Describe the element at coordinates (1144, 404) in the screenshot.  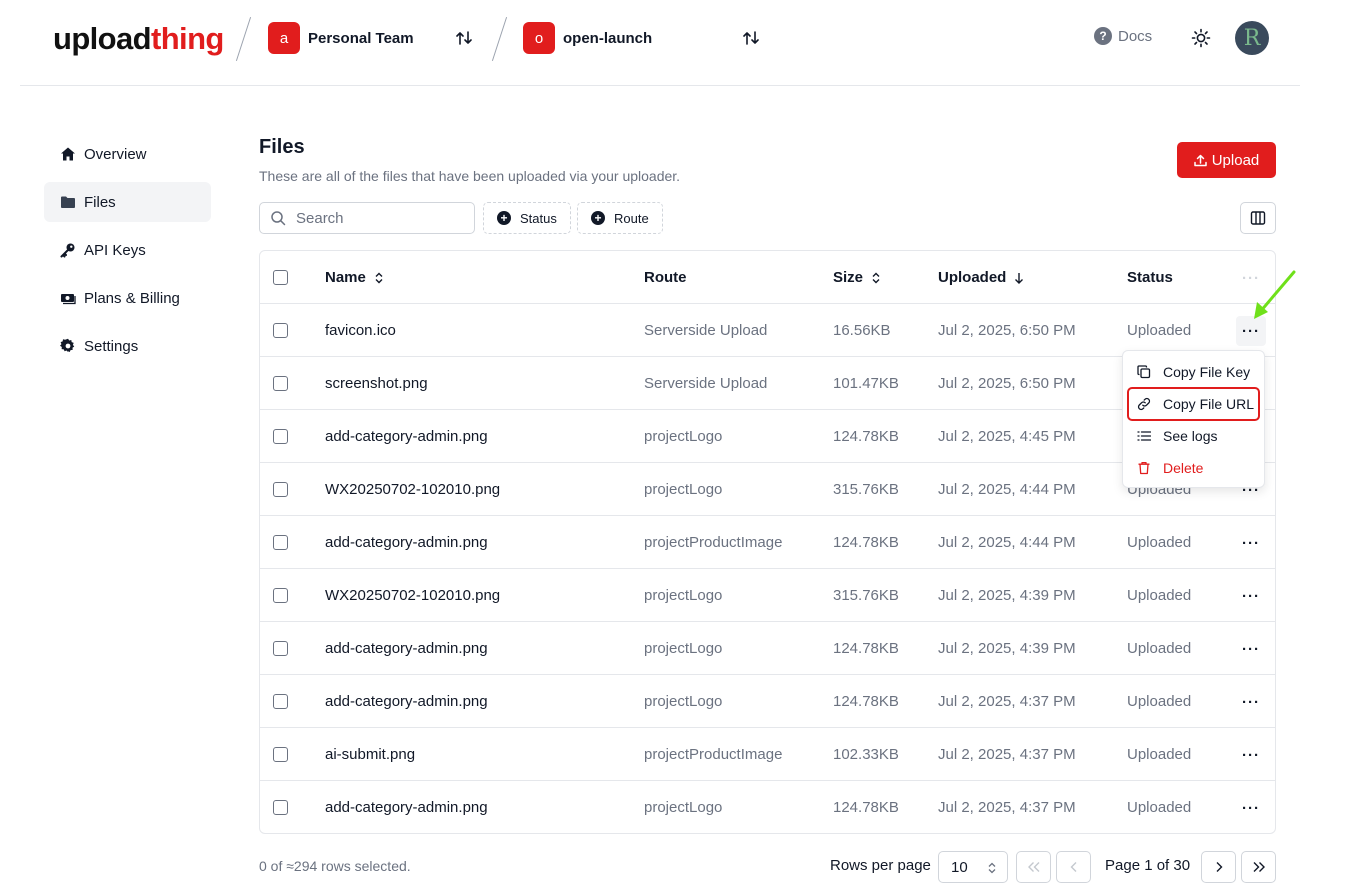
I see `link-icon` at that location.